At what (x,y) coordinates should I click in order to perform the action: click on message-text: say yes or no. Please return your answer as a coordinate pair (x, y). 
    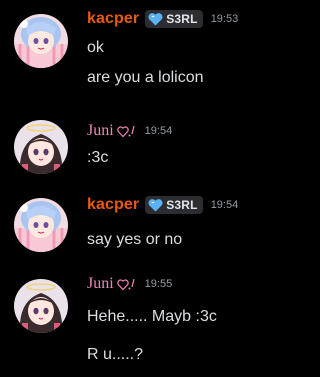
    Looking at the image, I should click on (135, 239).